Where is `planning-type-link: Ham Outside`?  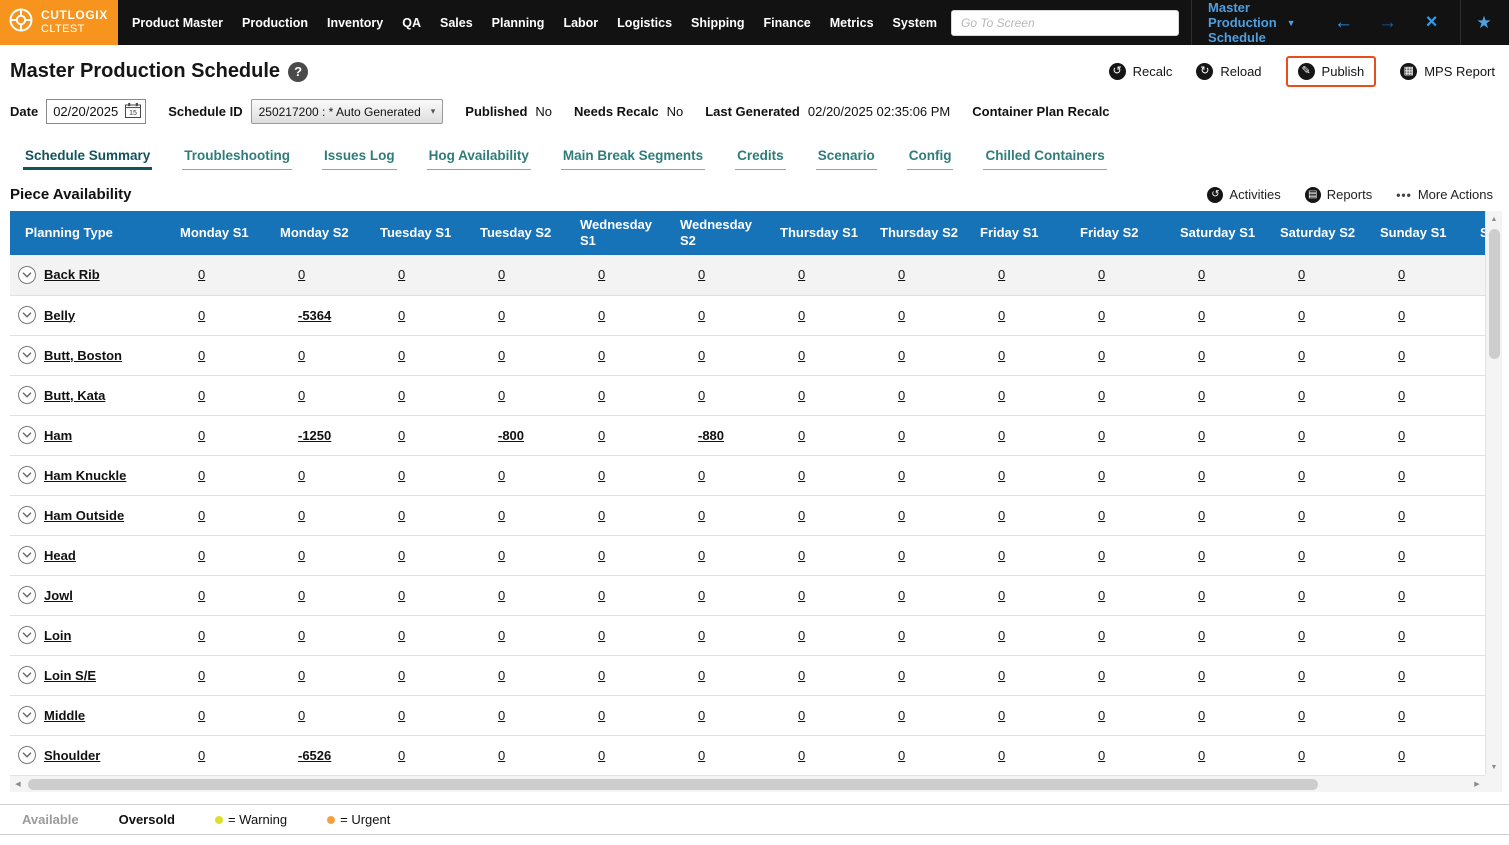
planning-type-link: Ham Outside is located at coordinates (84, 515).